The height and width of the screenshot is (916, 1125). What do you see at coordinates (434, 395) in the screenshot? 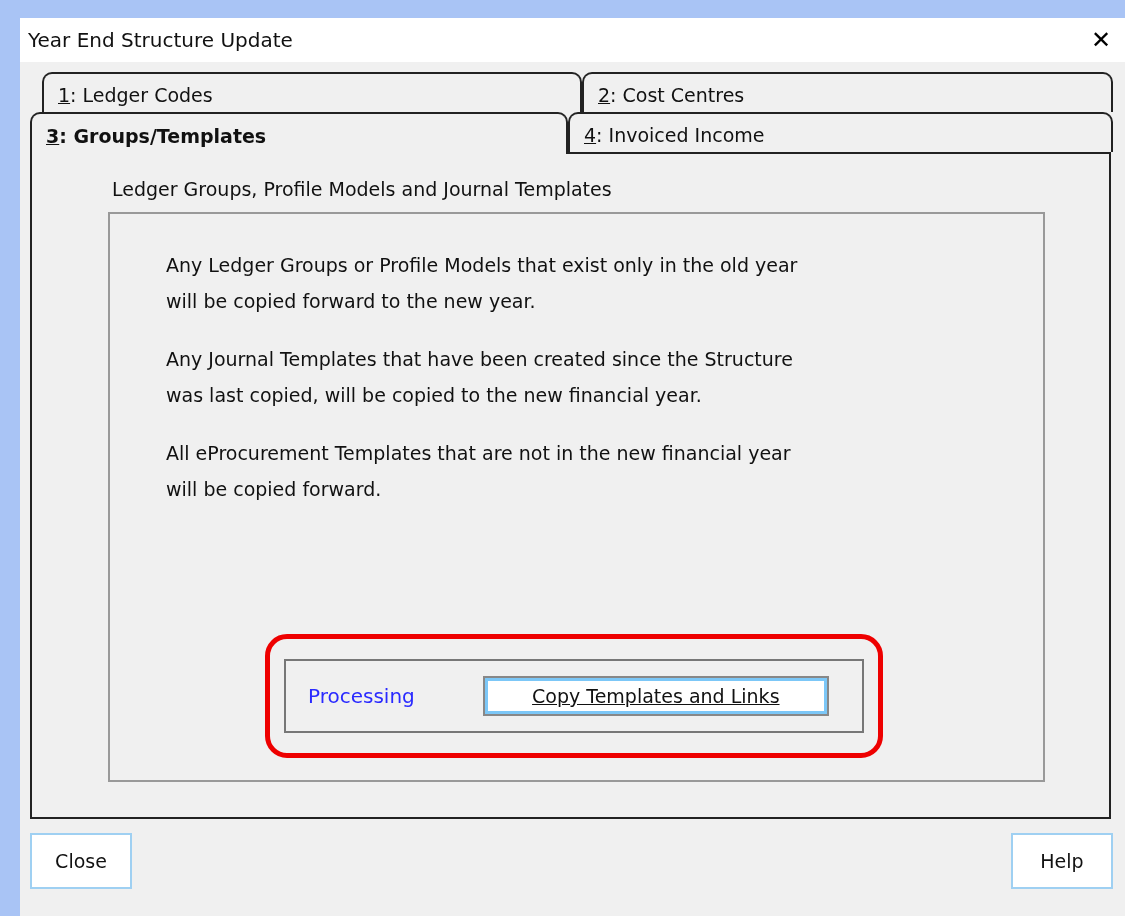
I see `info-text: was last copied, will be copied to the new financial year.` at bounding box center [434, 395].